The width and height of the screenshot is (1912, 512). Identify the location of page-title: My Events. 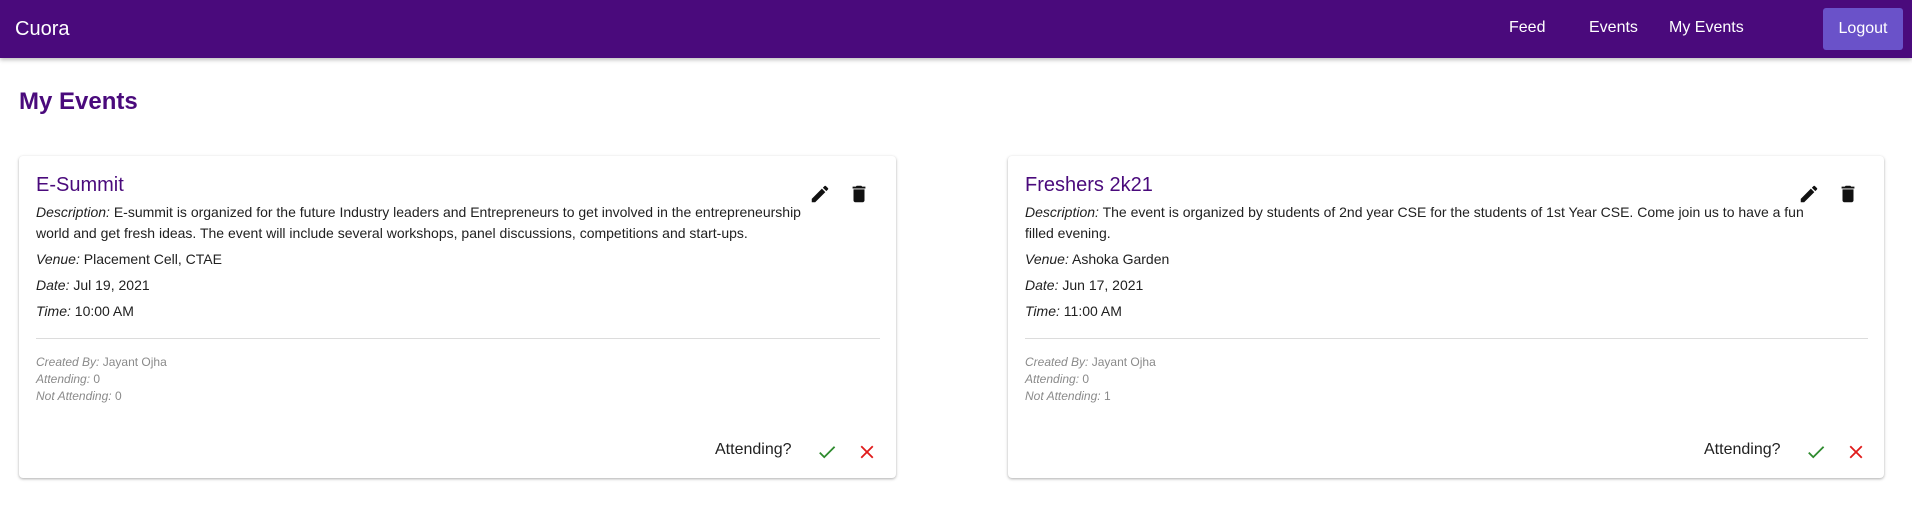
(78, 101).